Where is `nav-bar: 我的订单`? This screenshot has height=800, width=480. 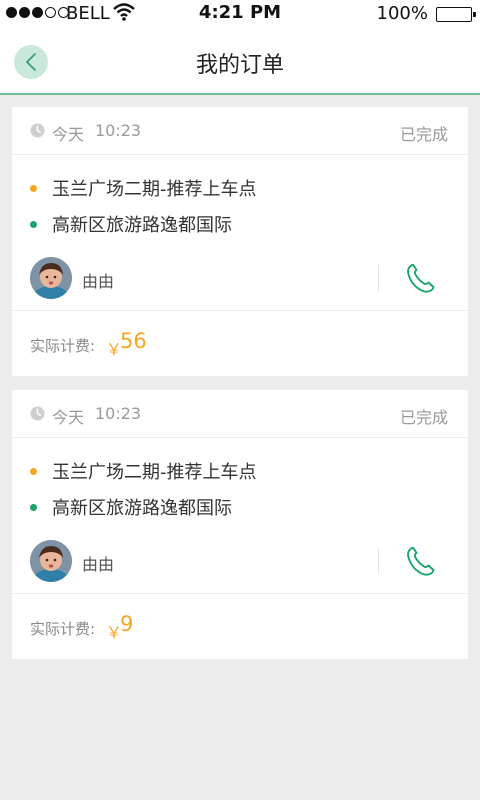 nav-bar: 我的订单 is located at coordinates (240, 61).